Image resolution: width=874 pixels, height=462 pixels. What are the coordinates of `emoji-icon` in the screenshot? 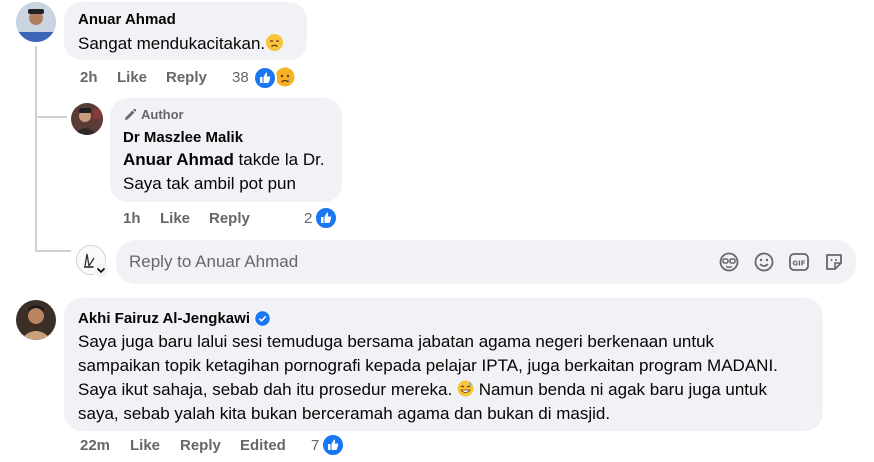 It's located at (764, 262).